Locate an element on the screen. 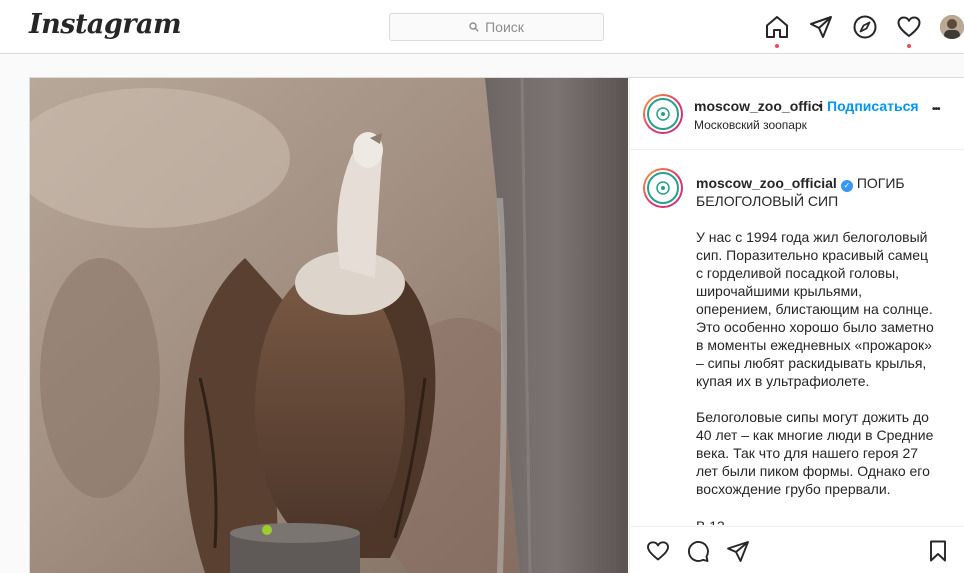 This screenshot has height=573, width=964. follow-button: Подписаться is located at coordinates (873, 106).